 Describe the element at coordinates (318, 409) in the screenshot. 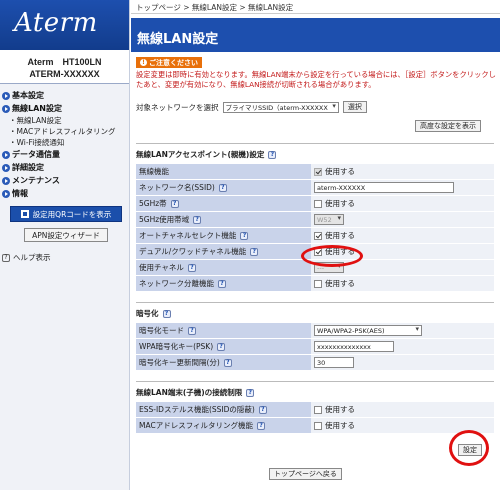

I see `ssid-stealth-checkbox` at that location.